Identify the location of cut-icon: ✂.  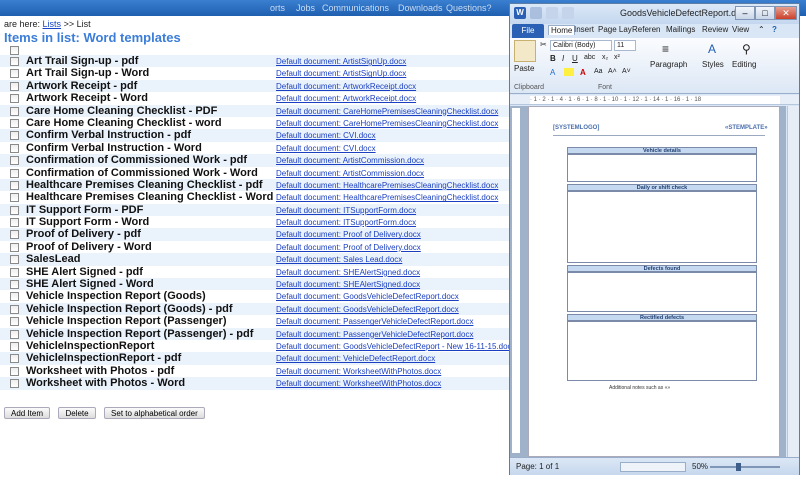
(543, 44).